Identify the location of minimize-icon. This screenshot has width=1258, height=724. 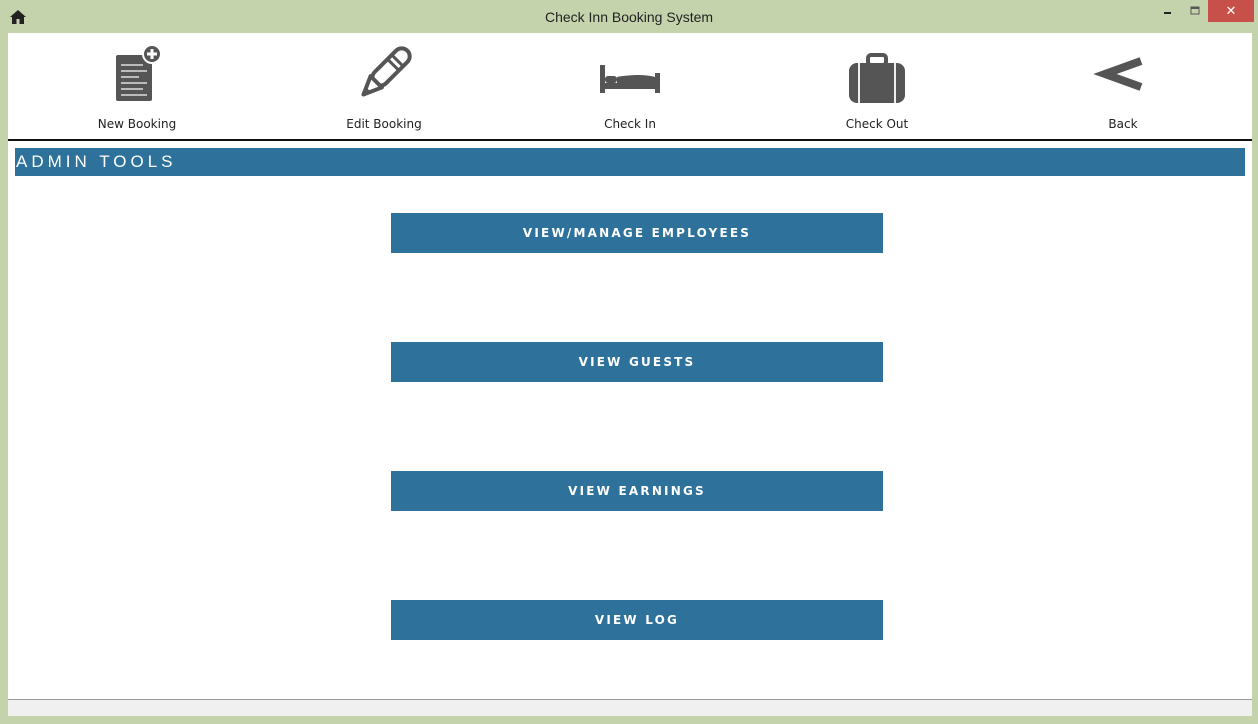
(1167, 13).